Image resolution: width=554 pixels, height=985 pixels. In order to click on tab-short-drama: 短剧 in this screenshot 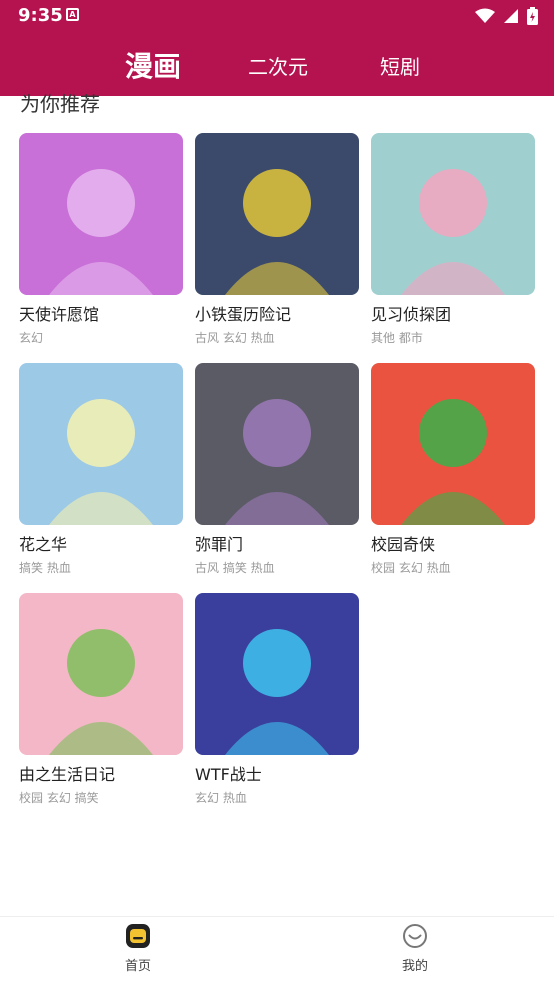, I will do `click(400, 67)`.